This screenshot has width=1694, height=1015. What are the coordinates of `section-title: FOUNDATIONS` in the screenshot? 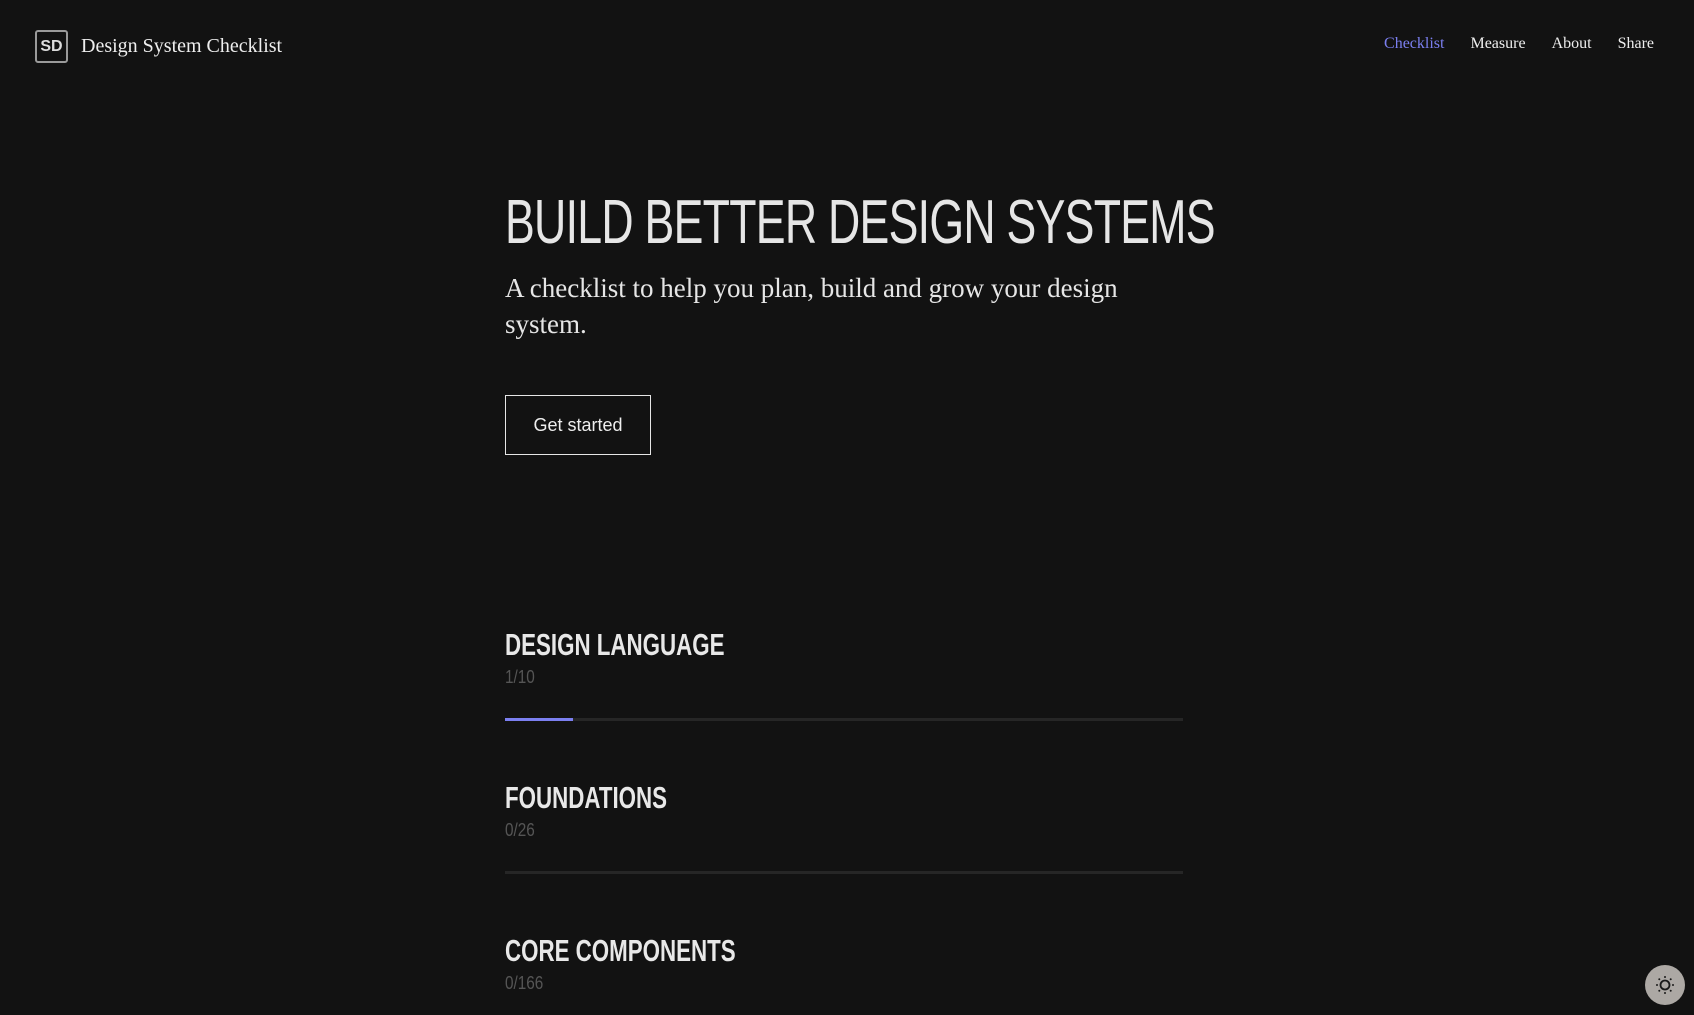 It's located at (586, 797).